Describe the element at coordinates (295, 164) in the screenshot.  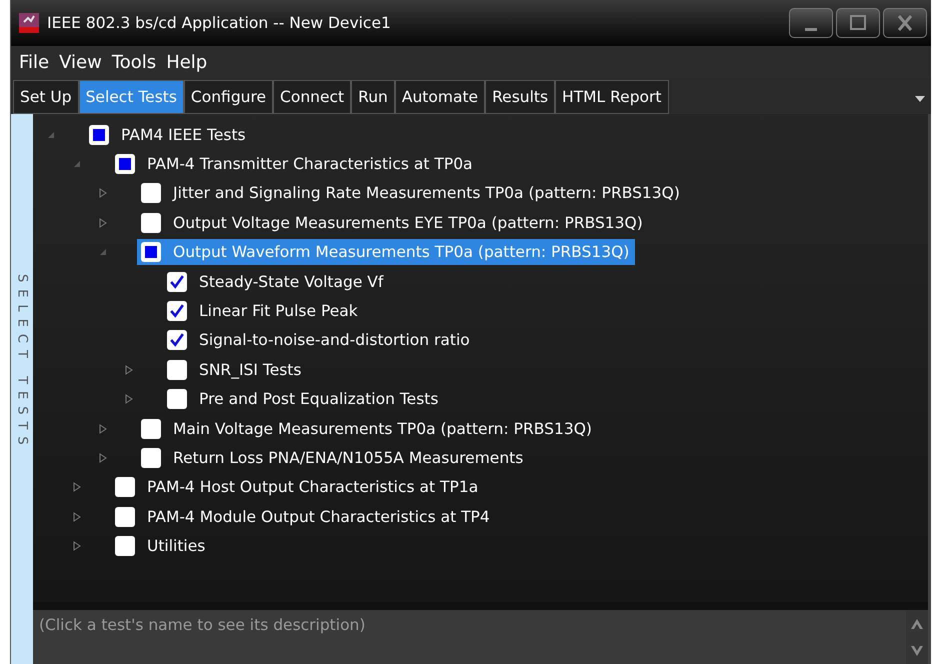
I see `tree-item: PAM-4 Transmitter Characteristics at TP0a` at that location.